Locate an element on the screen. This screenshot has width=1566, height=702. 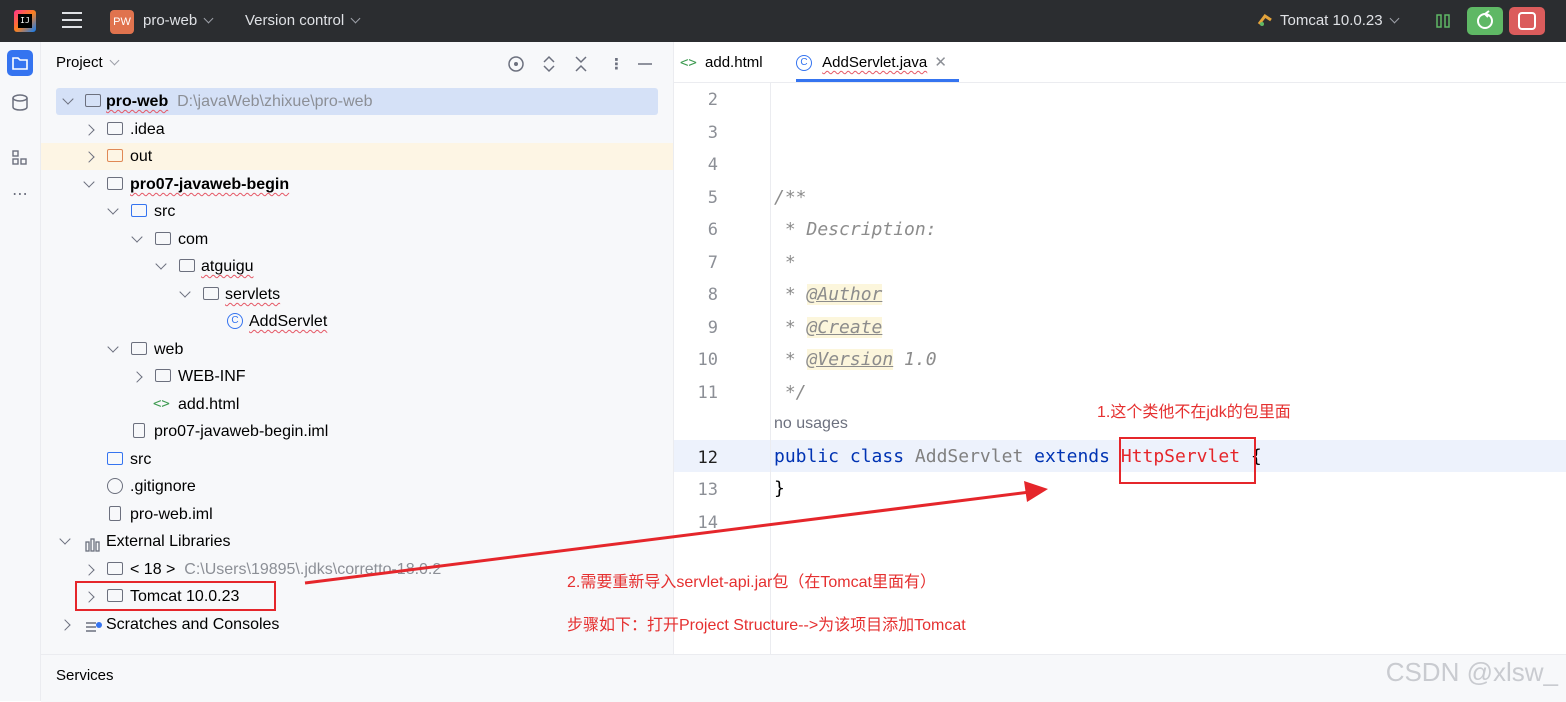
services-bar: Services is located at coordinates (803, 678).